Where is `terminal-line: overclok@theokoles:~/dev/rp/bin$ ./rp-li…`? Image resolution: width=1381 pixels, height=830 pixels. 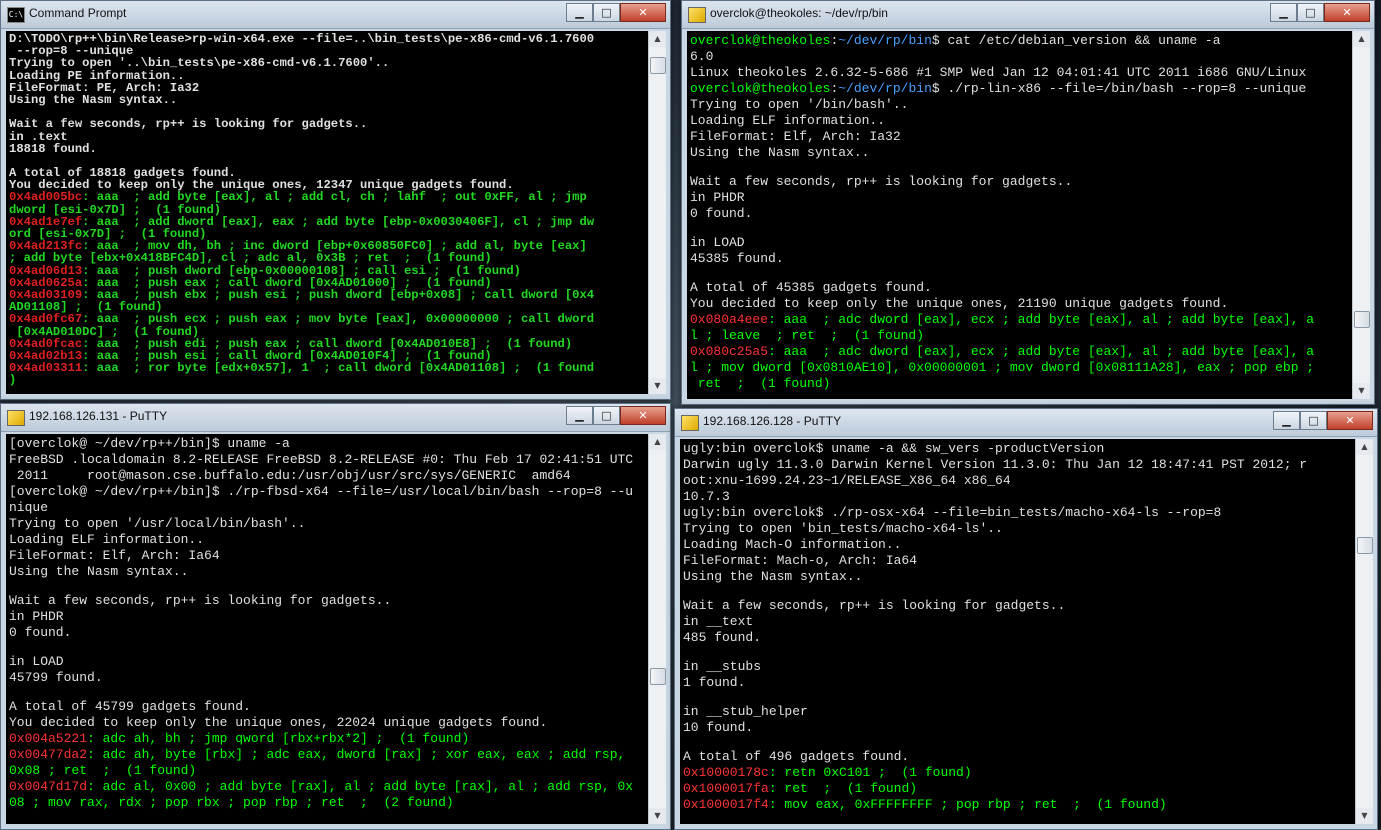 terminal-line: overclok@theokoles:~/dev/rp/bin$ ./rp-li… is located at coordinates (1020, 89).